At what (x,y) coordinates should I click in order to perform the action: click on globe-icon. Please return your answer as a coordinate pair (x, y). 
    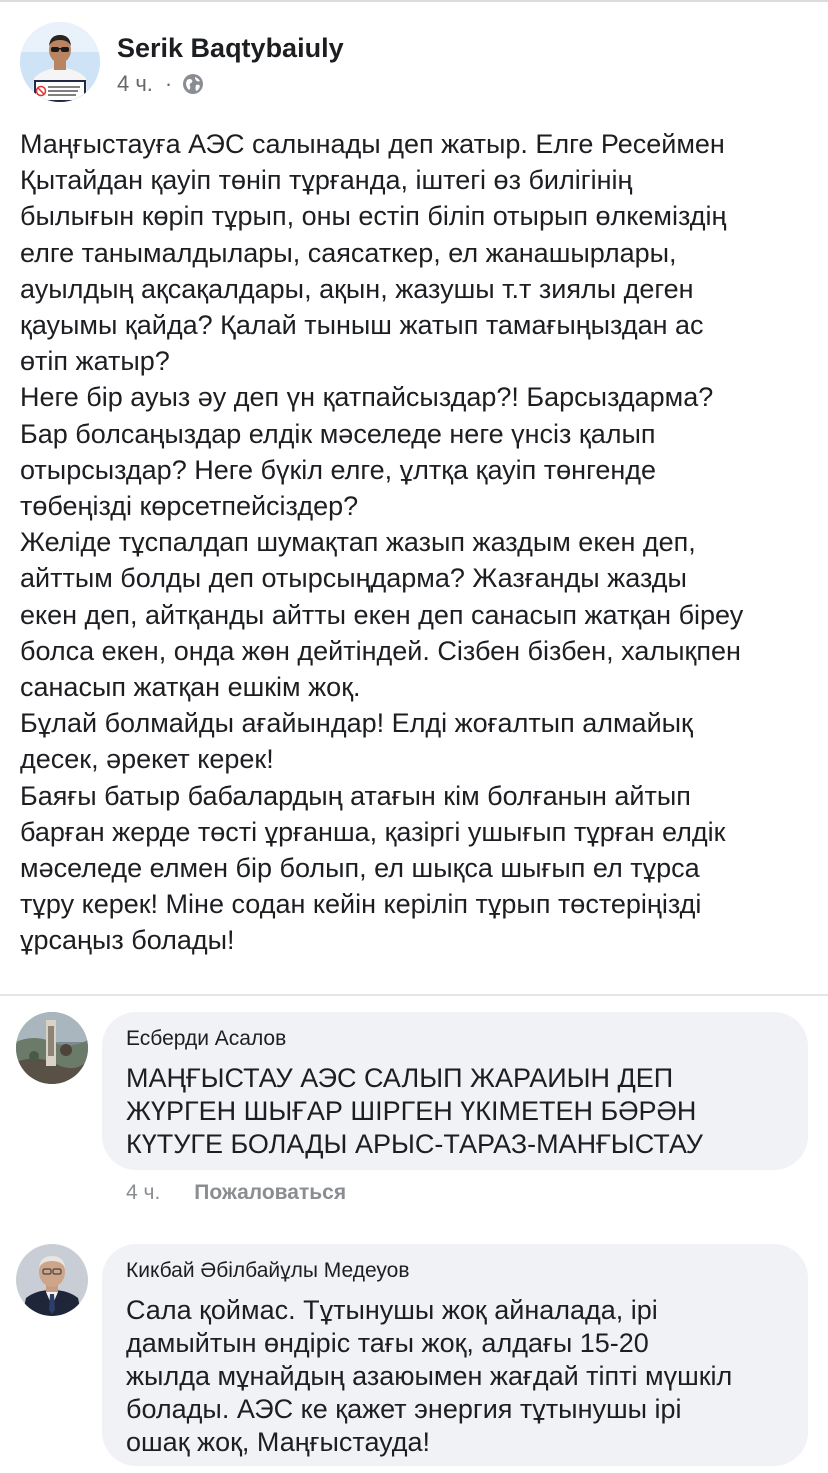
    Looking at the image, I should click on (193, 84).